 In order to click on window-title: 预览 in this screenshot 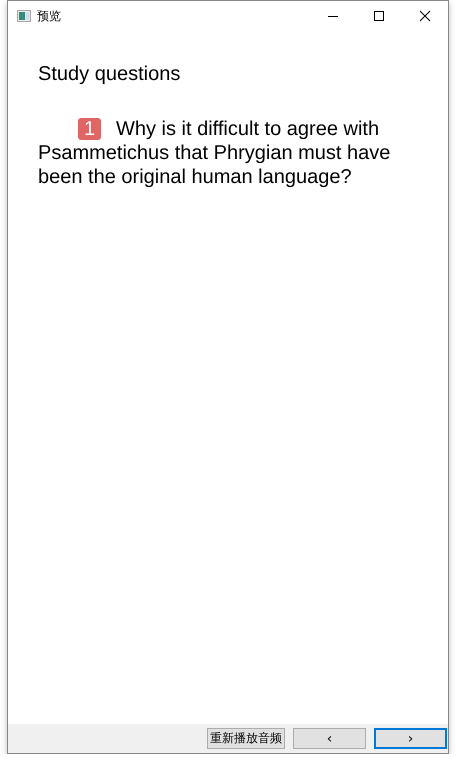, I will do `click(49, 16)`.